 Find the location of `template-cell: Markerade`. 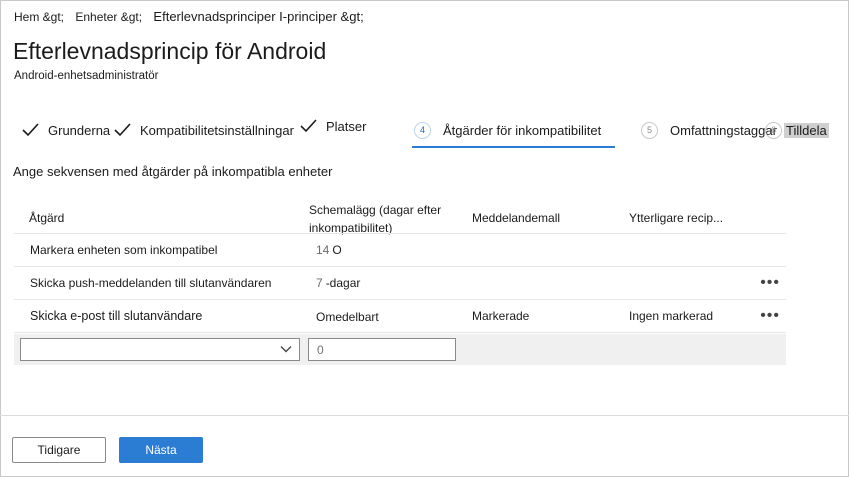

template-cell: Markerade is located at coordinates (500, 316).